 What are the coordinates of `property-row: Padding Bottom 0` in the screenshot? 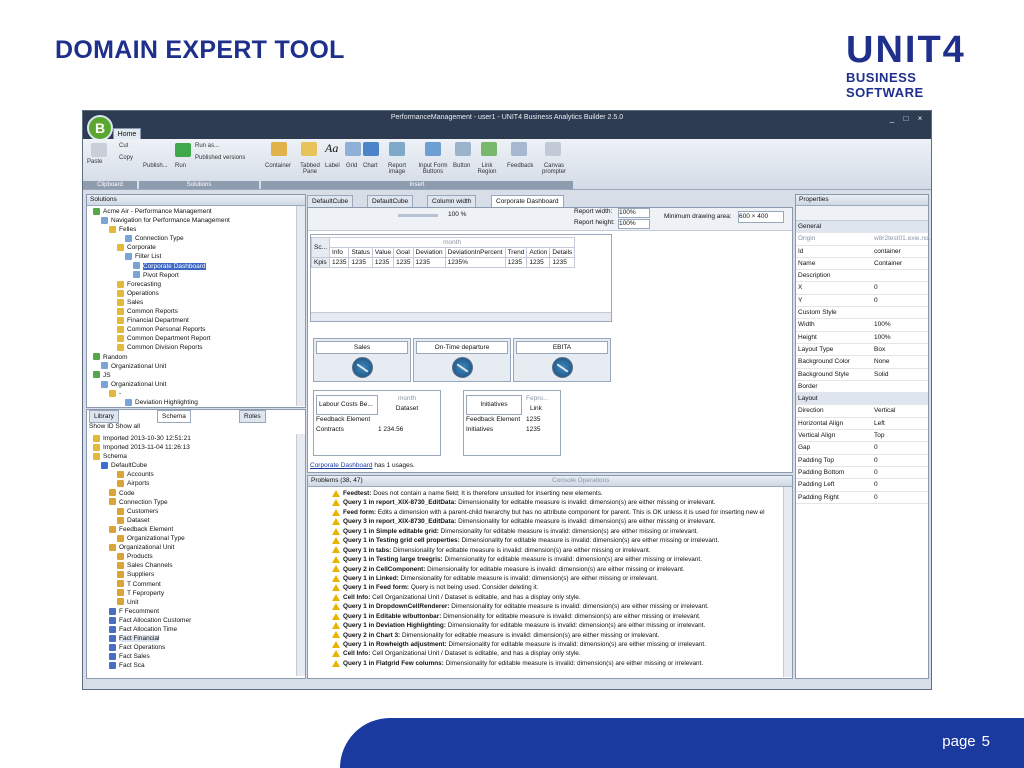 It's located at (862, 473).